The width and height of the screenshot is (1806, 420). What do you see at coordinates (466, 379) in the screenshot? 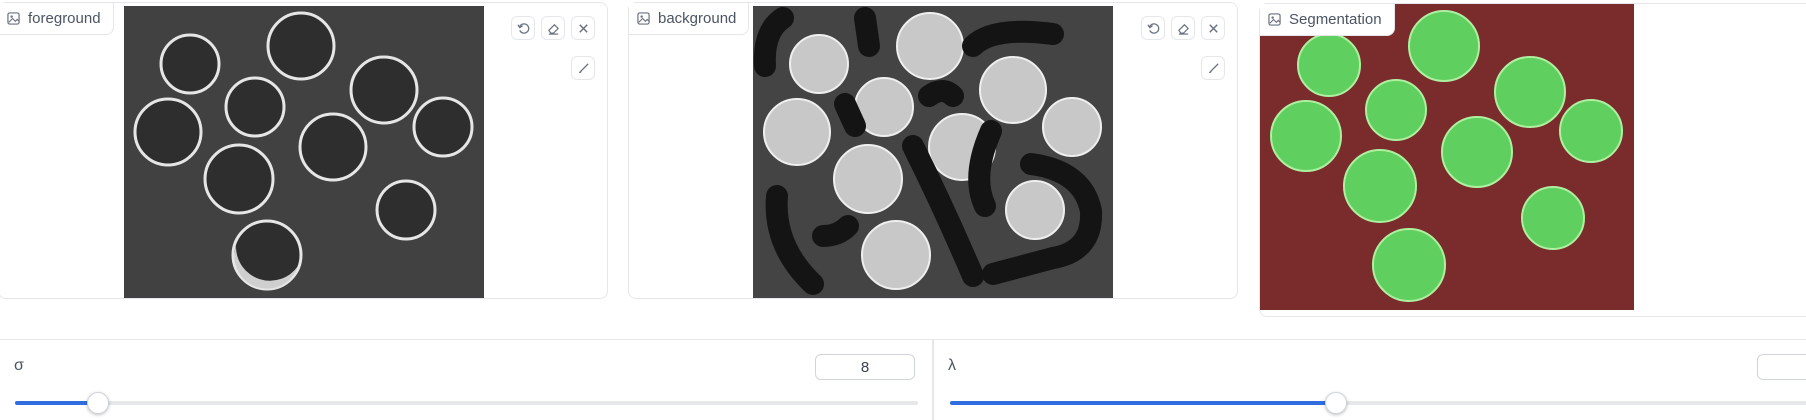
I see `sigma-slider-block: σ 8` at bounding box center [466, 379].